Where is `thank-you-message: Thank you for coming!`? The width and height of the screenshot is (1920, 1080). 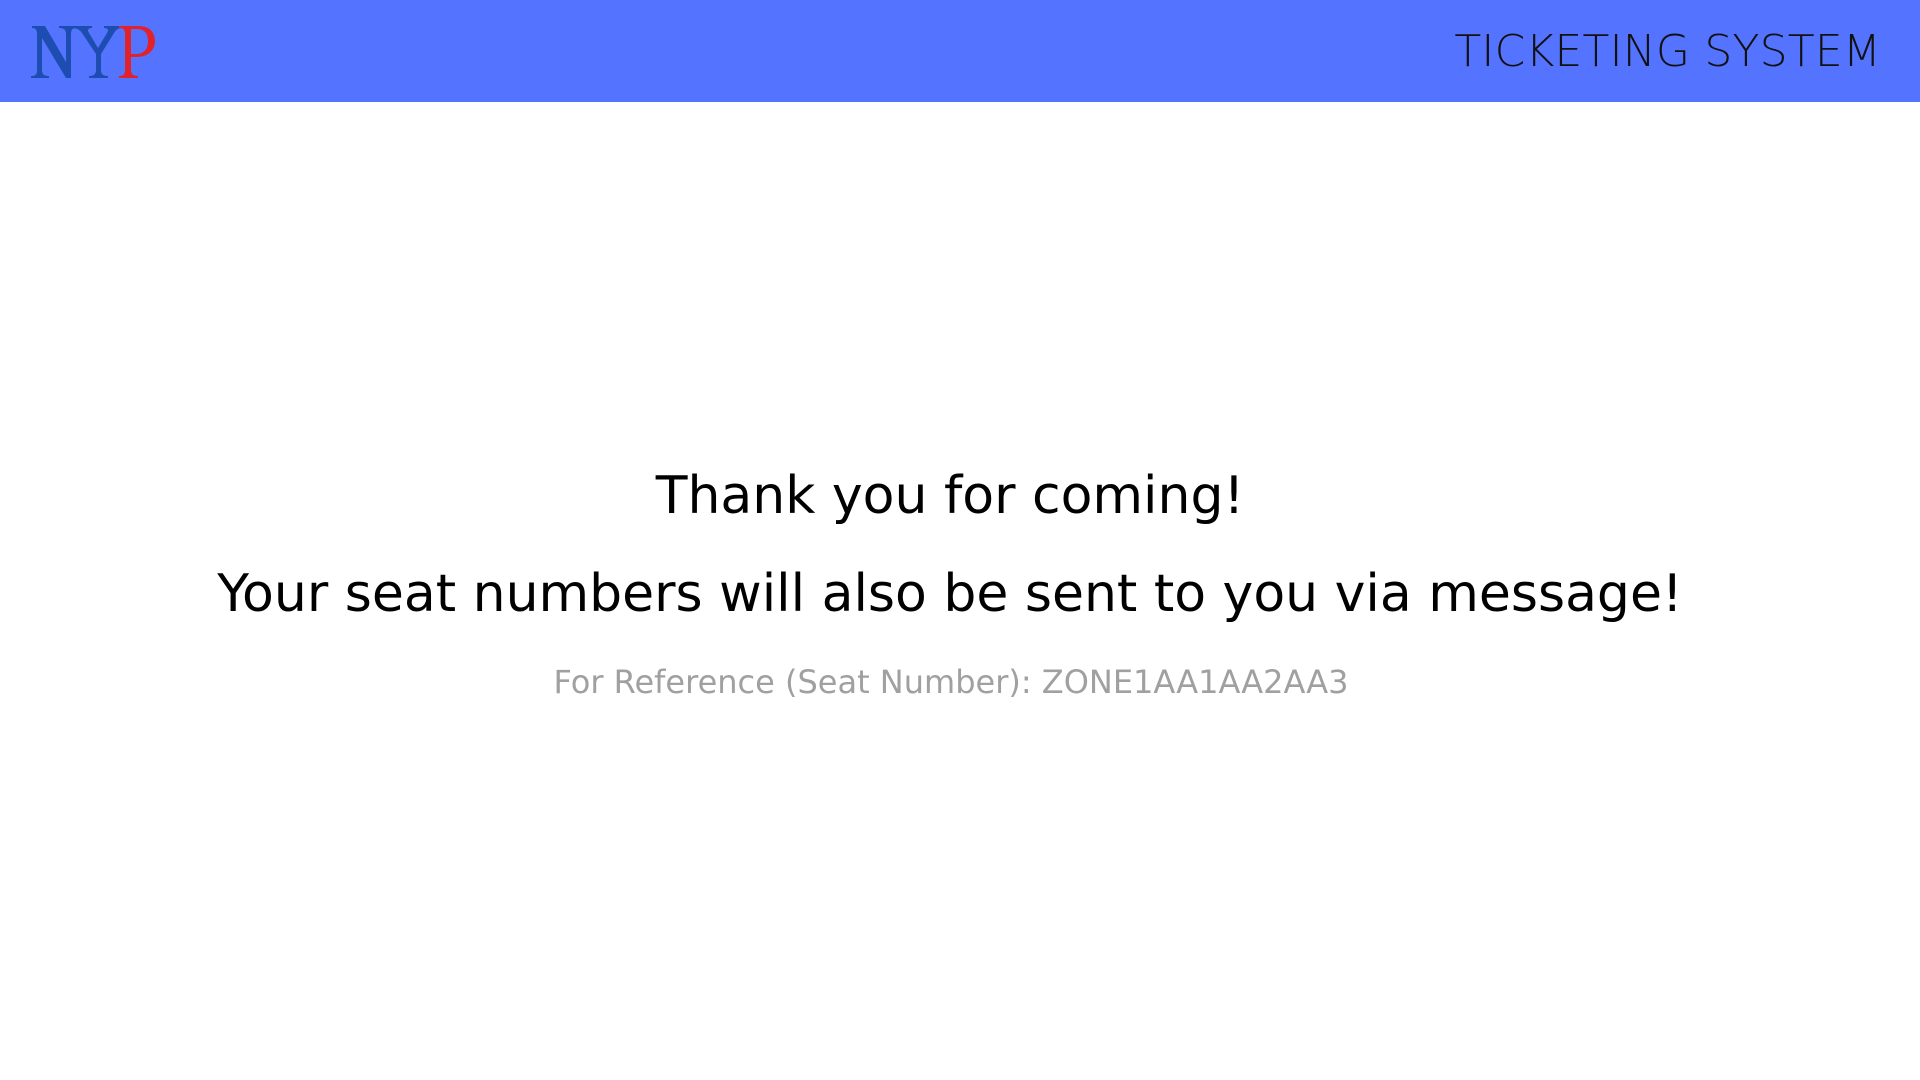 thank-you-message: Thank you for coming! is located at coordinates (950, 496).